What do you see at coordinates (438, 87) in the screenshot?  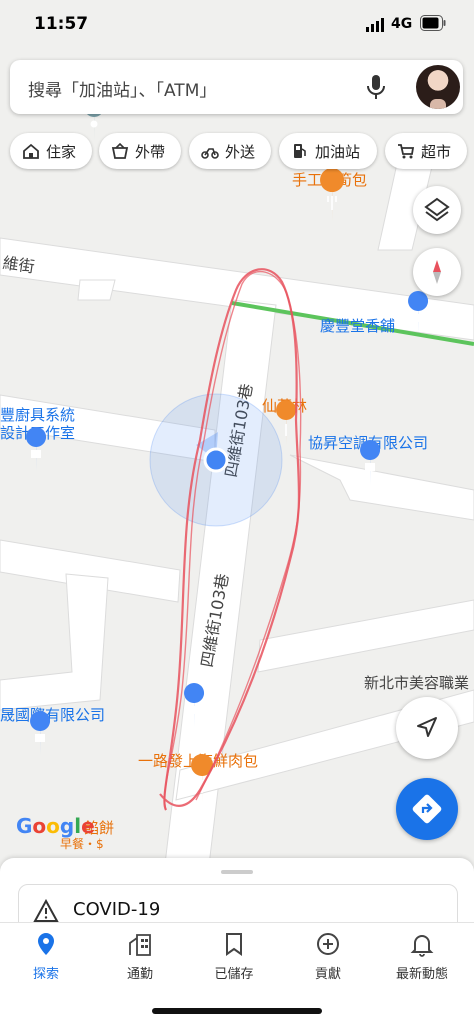 I see `account-avatar` at bounding box center [438, 87].